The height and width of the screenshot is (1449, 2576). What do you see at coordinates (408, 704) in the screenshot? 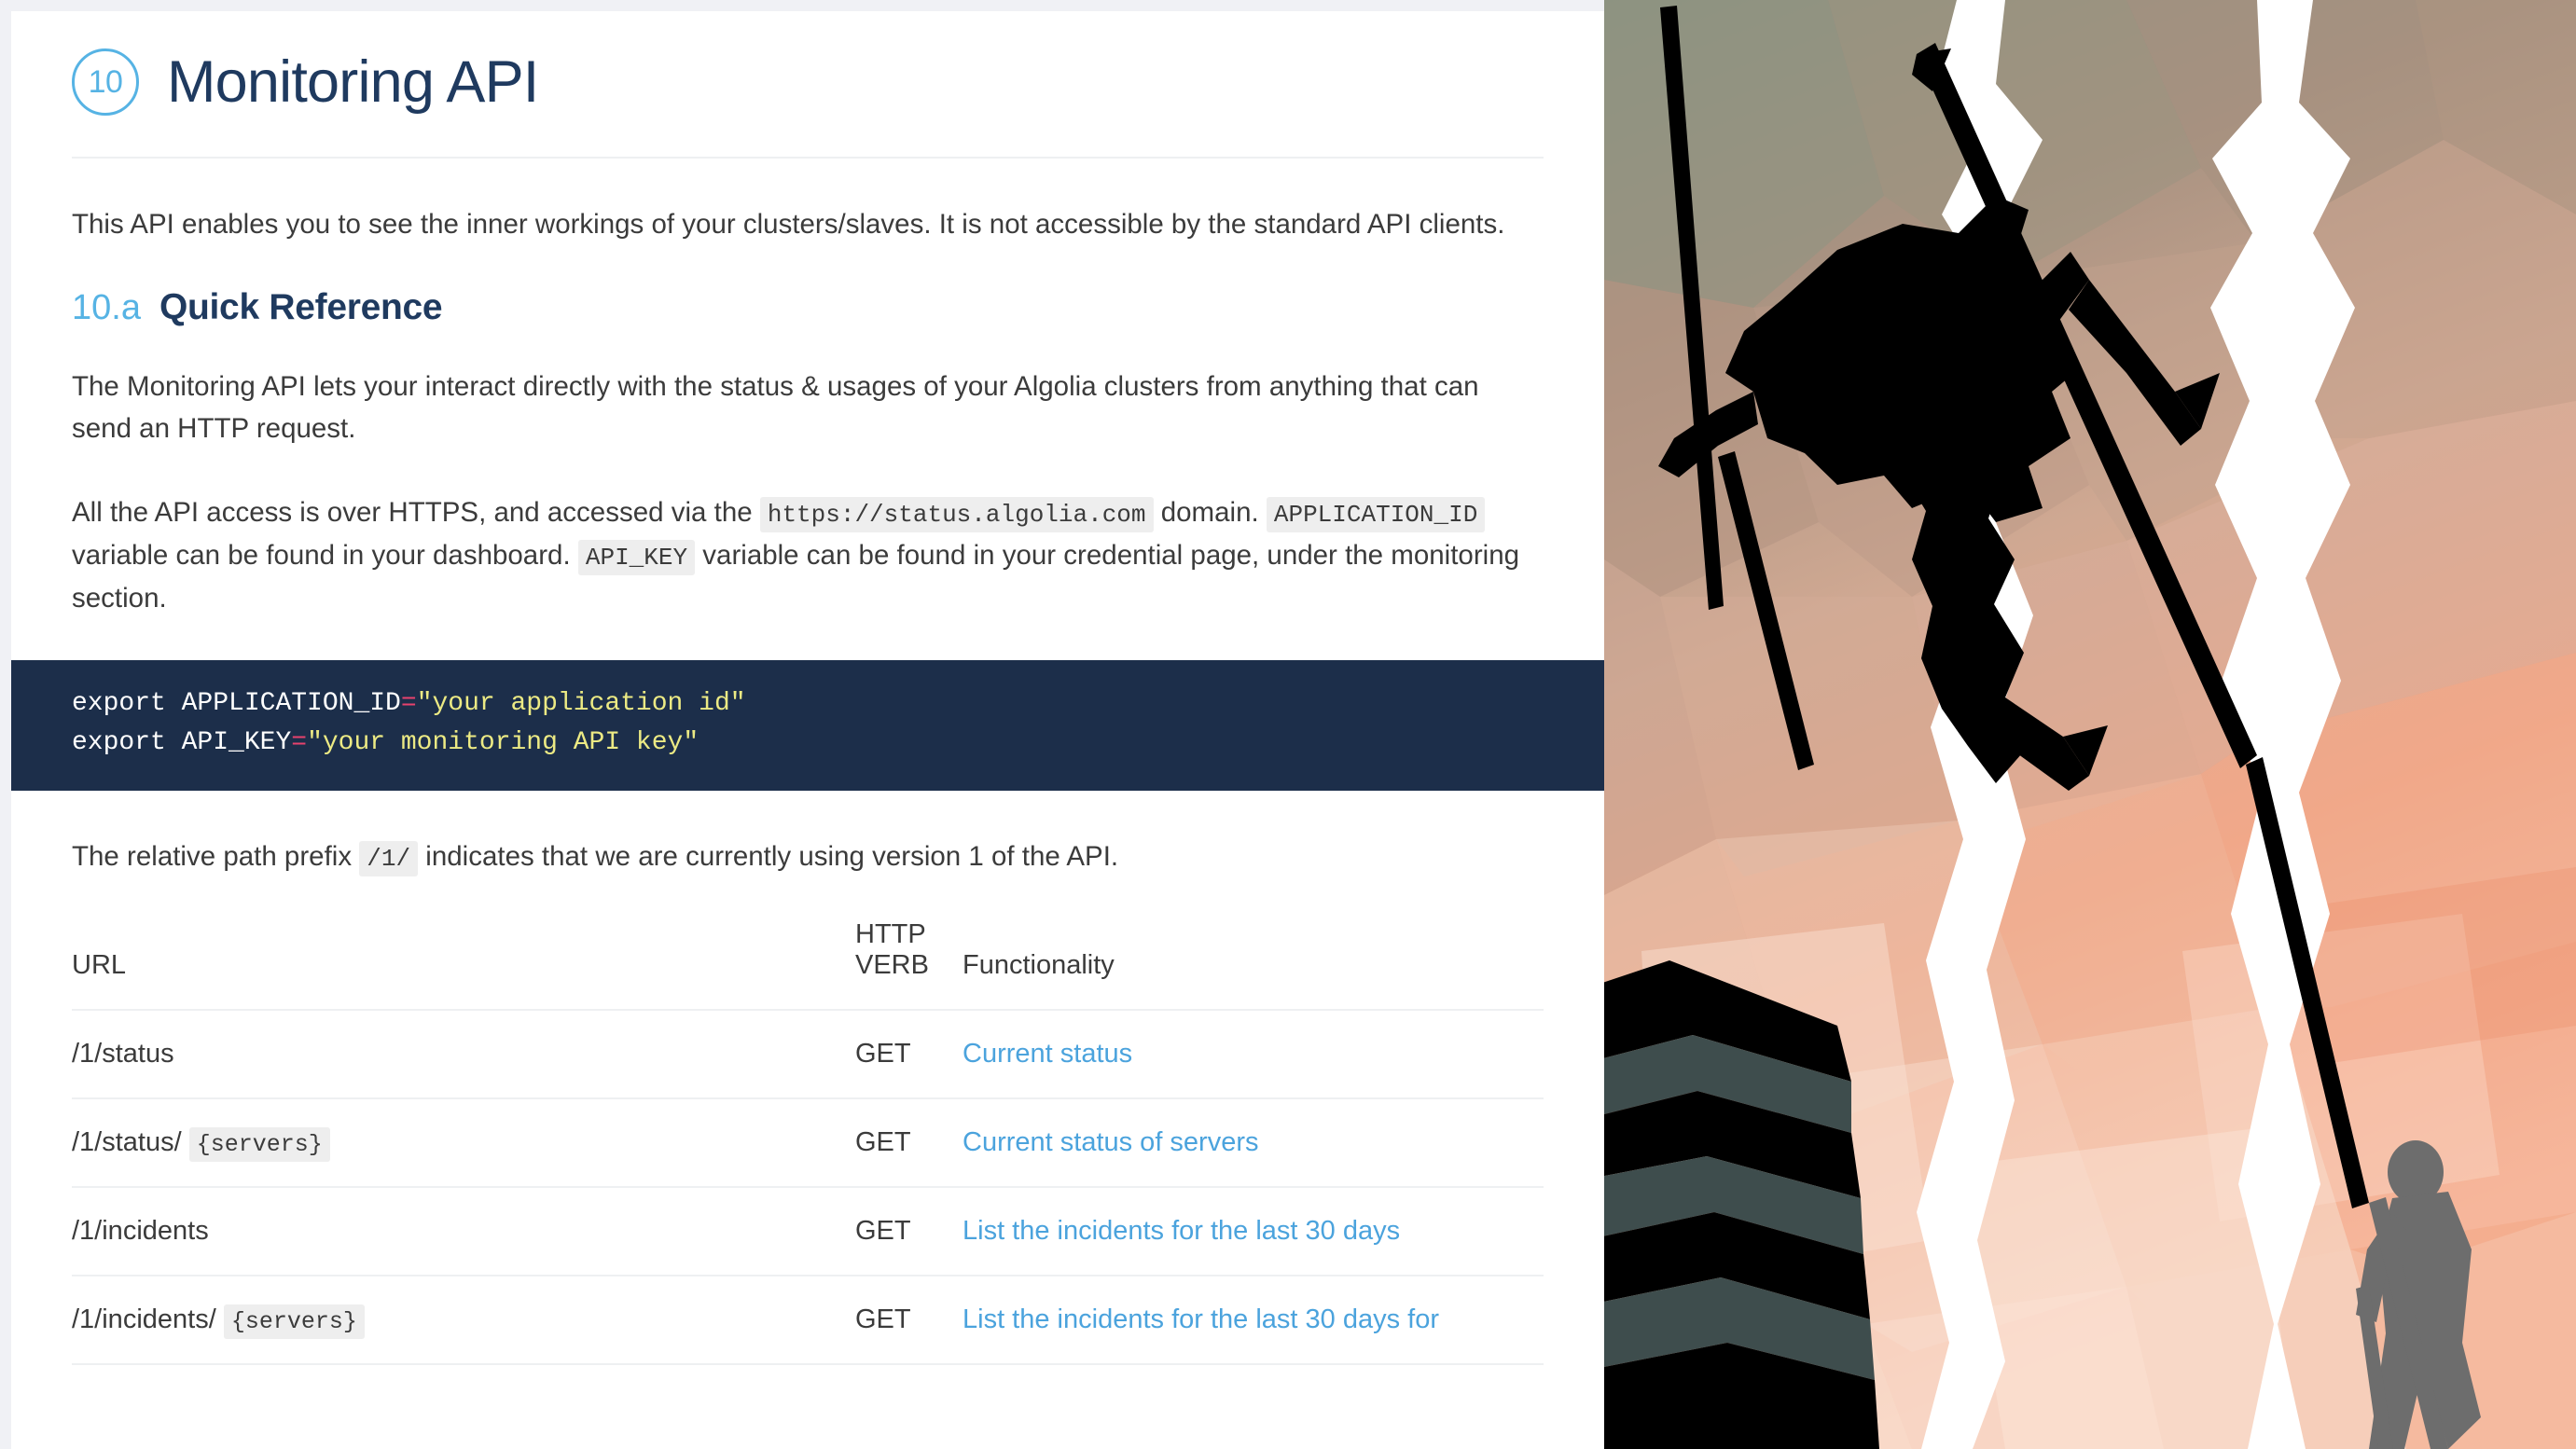
I see `code-operator-1: =` at bounding box center [408, 704].